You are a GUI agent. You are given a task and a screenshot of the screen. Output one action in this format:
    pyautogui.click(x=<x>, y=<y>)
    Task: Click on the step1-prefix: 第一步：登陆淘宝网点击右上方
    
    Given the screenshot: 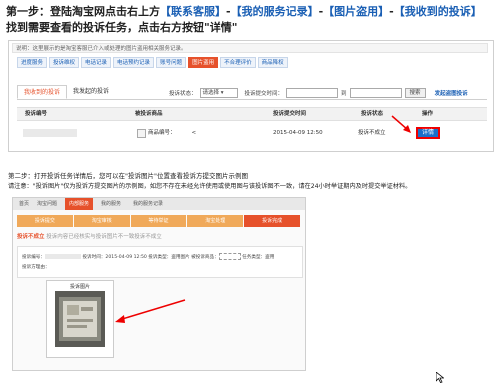 What is the action you would take?
    pyautogui.click(x=83, y=11)
    